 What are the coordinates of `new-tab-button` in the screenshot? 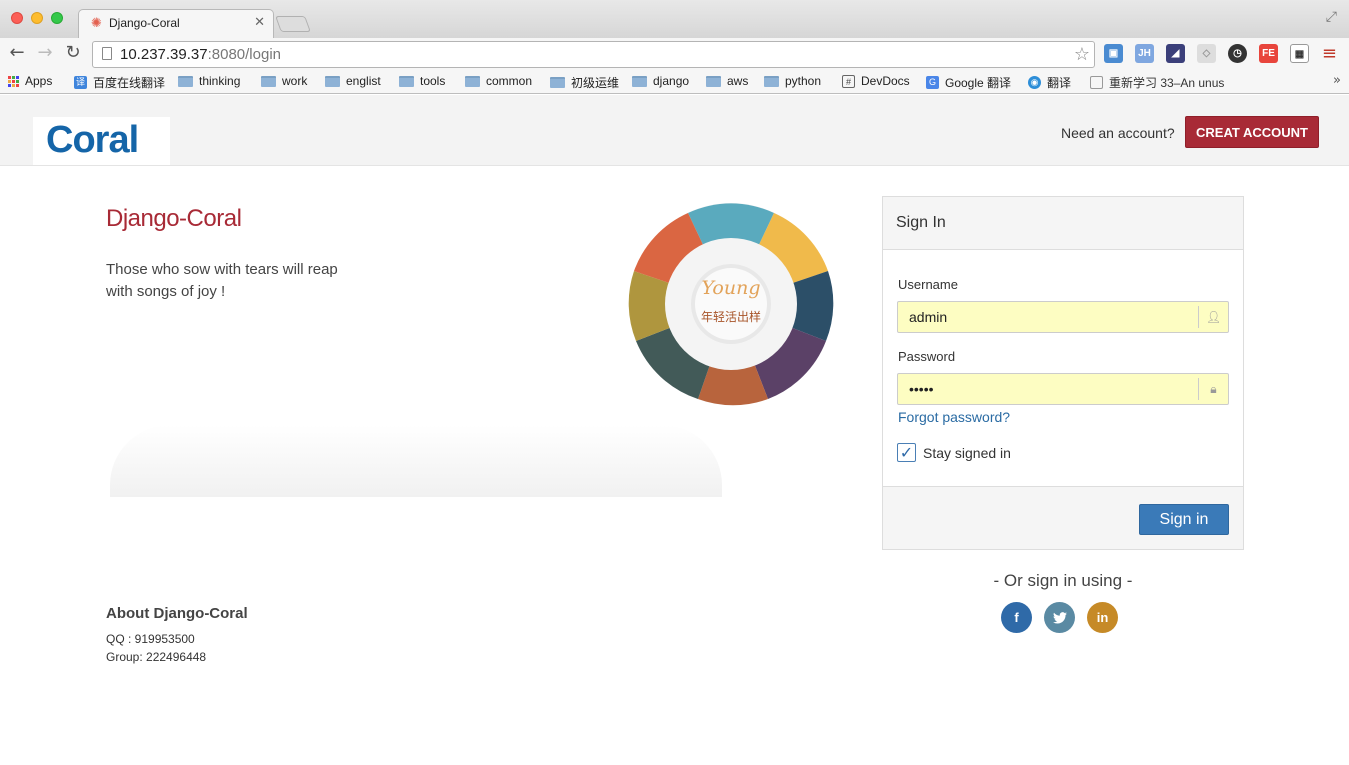 It's located at (293, 24).